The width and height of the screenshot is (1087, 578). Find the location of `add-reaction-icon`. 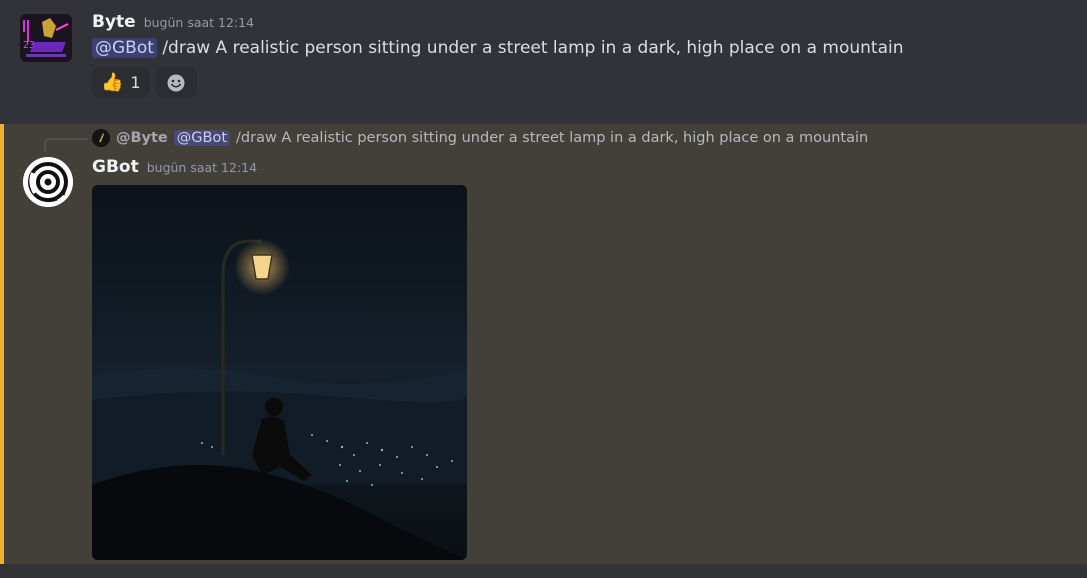

add-reaction-icon is located at coordinates (176, 82).